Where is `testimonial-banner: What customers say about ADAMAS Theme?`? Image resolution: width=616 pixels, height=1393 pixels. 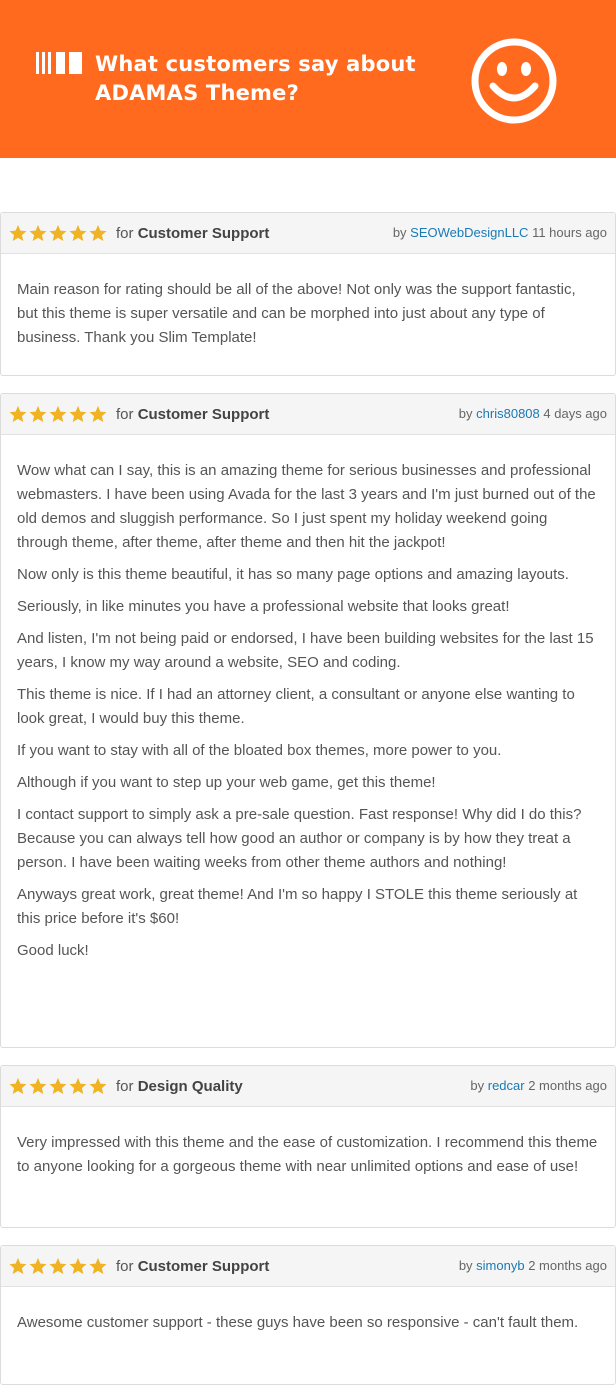 testimonial-banner: What customers say about ADAMAS Theme? is located at coordinates (308, 79).